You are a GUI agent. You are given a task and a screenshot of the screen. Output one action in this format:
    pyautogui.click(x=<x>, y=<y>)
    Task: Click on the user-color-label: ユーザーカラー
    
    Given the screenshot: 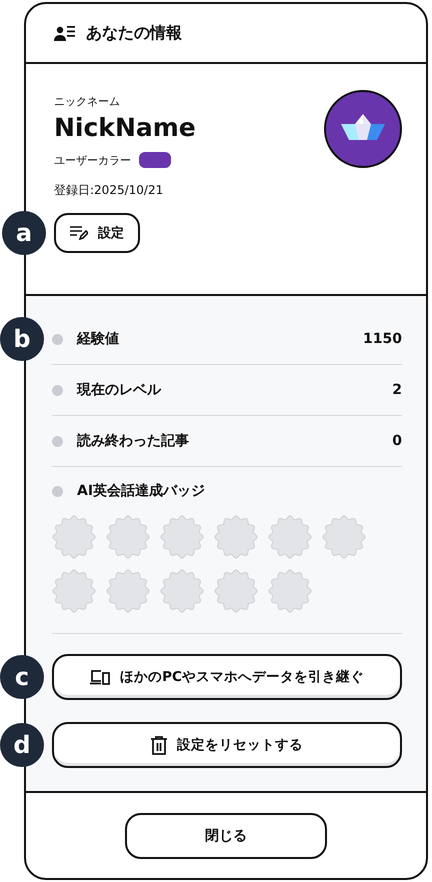 What is the action you would take?
    pyautogui.click(x=92, y=160)
    